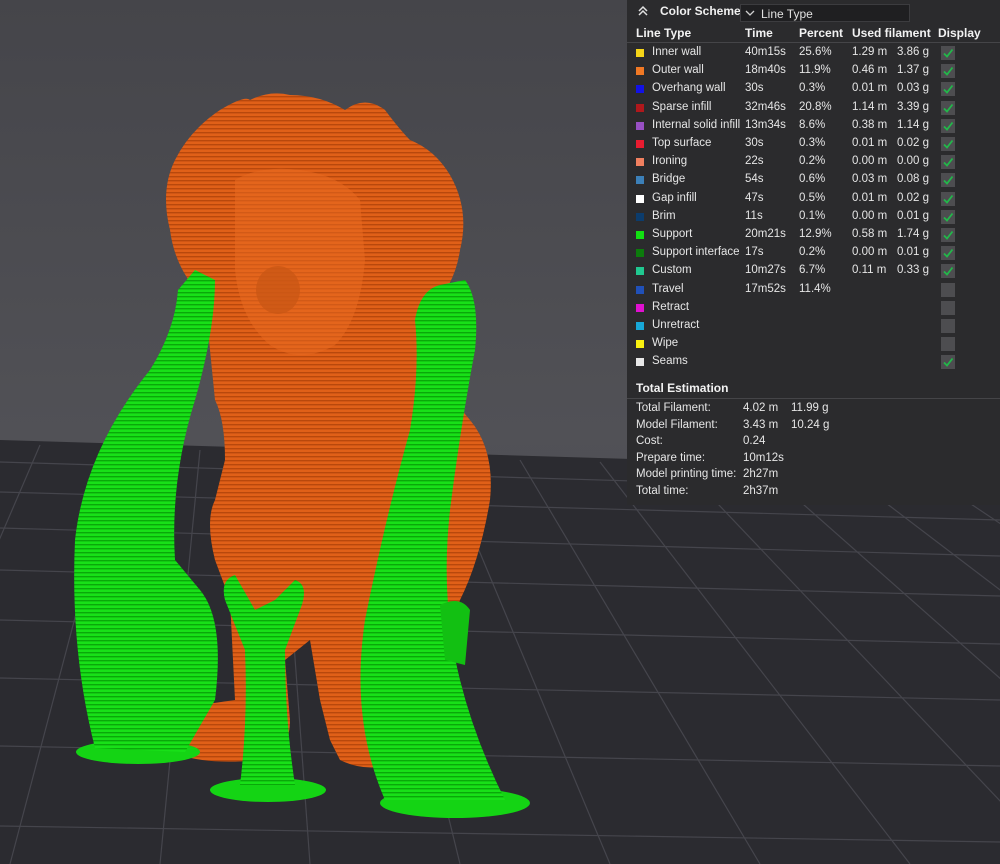  What do you see at coordinates (676, 325) in the screenshot?
I see `line-type-name: Unretract` at bounding box center [676, 325].